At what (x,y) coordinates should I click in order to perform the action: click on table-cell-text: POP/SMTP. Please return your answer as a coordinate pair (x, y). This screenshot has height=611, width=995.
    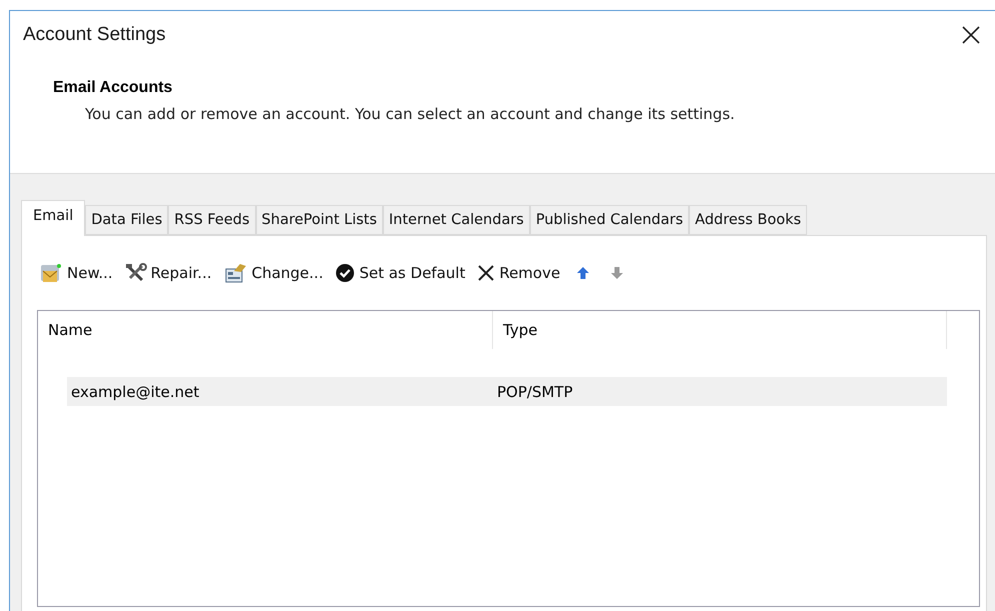
    Looking at the image, I should click on (535, 391).